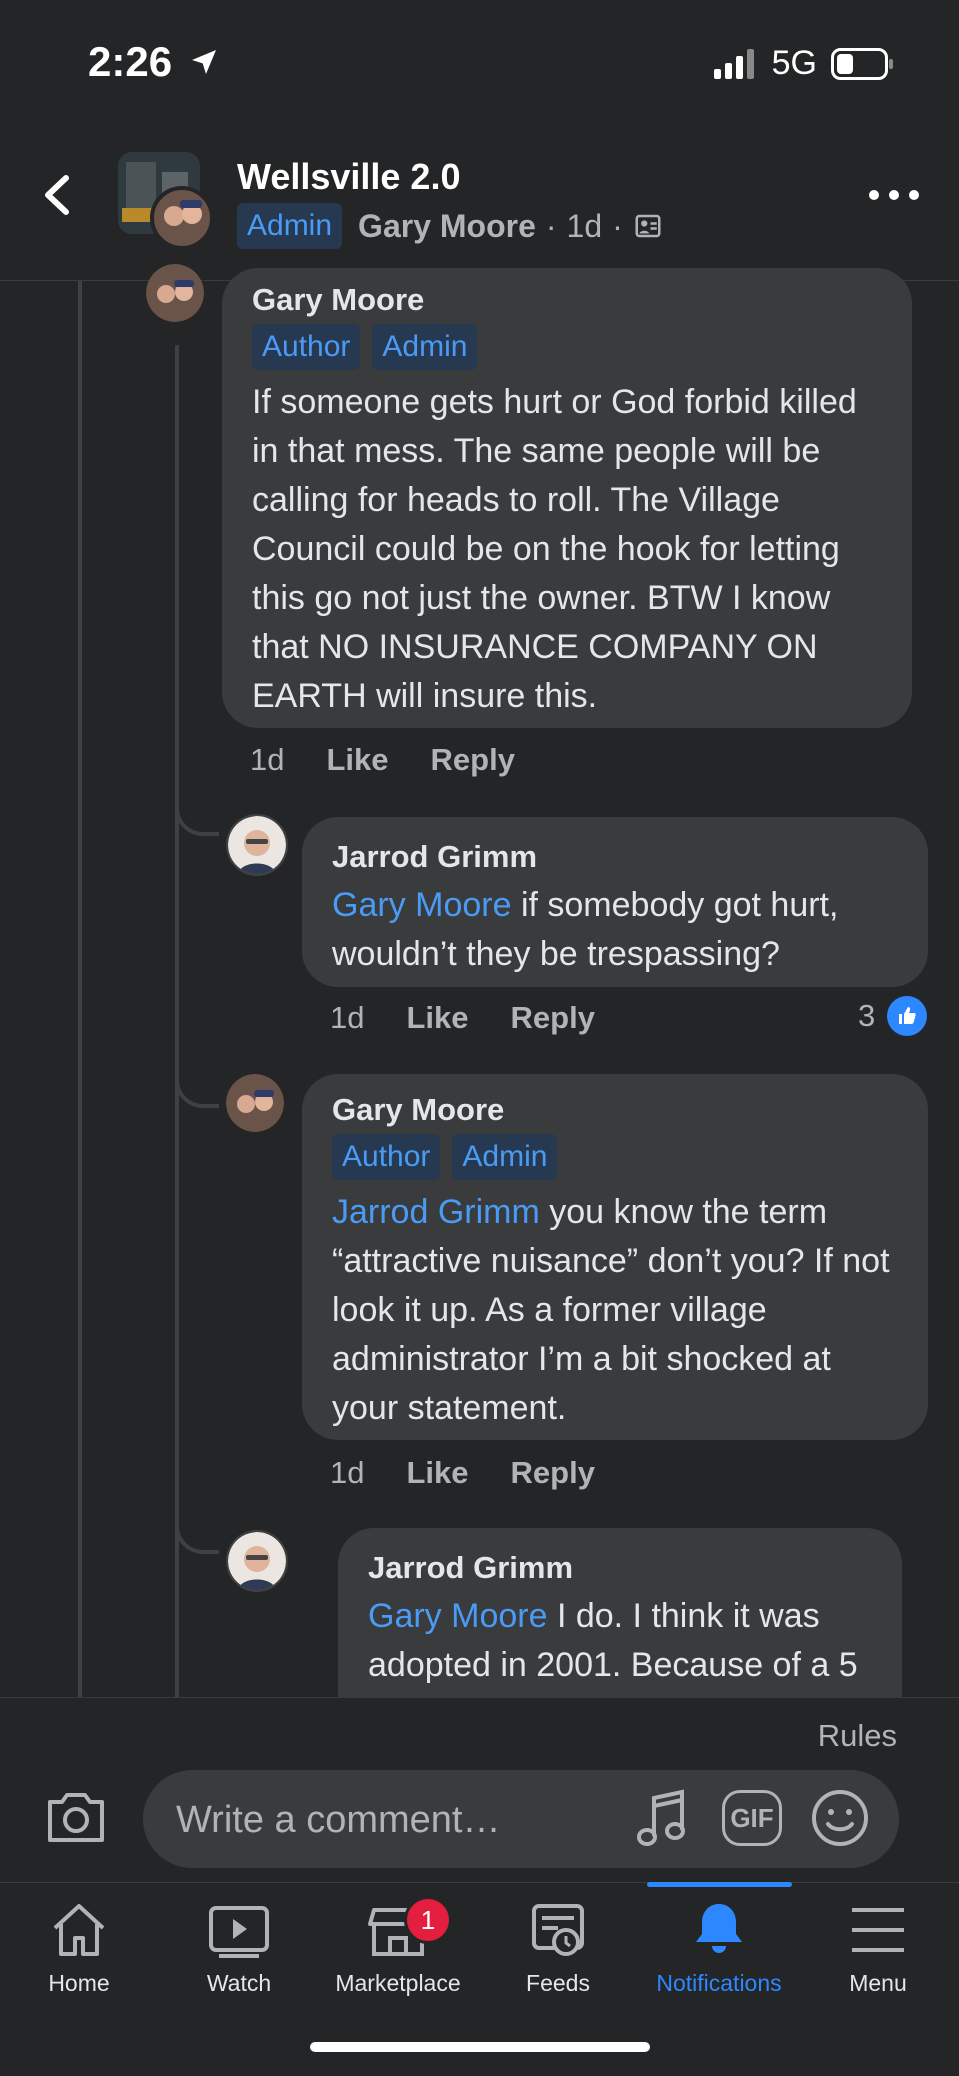  I want to click on camera-icon, so click(76, 1817).